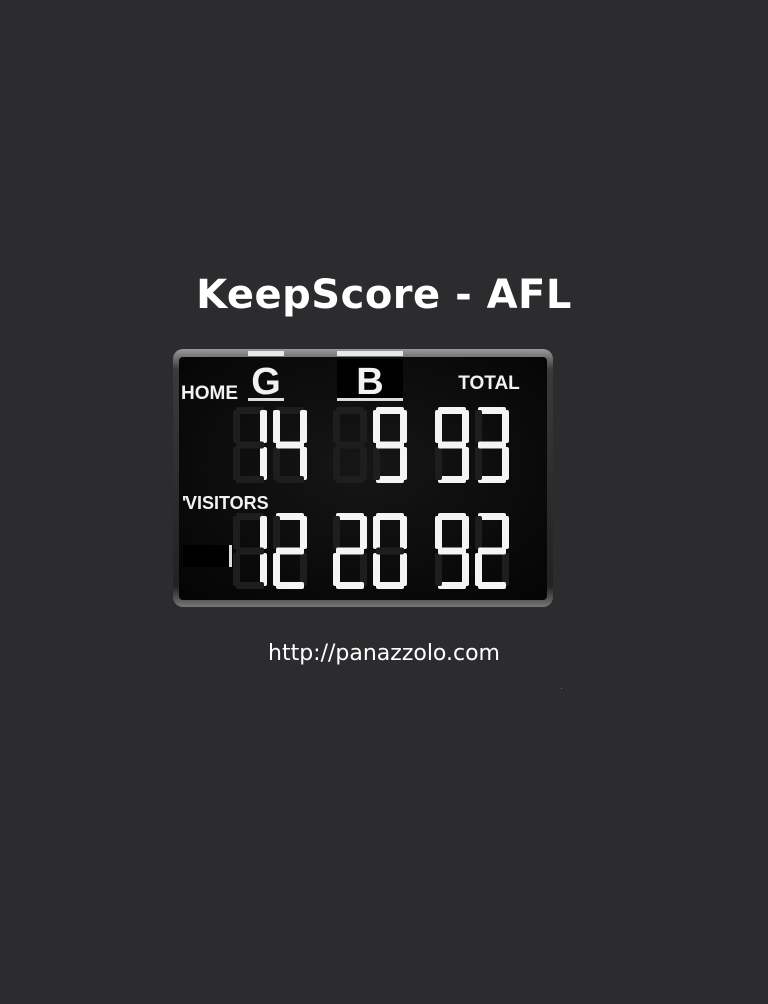 This screenshot has width=768, height=1004. Describe the element at coordinates (227, 503) in the screenshot. I see `visitors-label: VISITORS` at that location.